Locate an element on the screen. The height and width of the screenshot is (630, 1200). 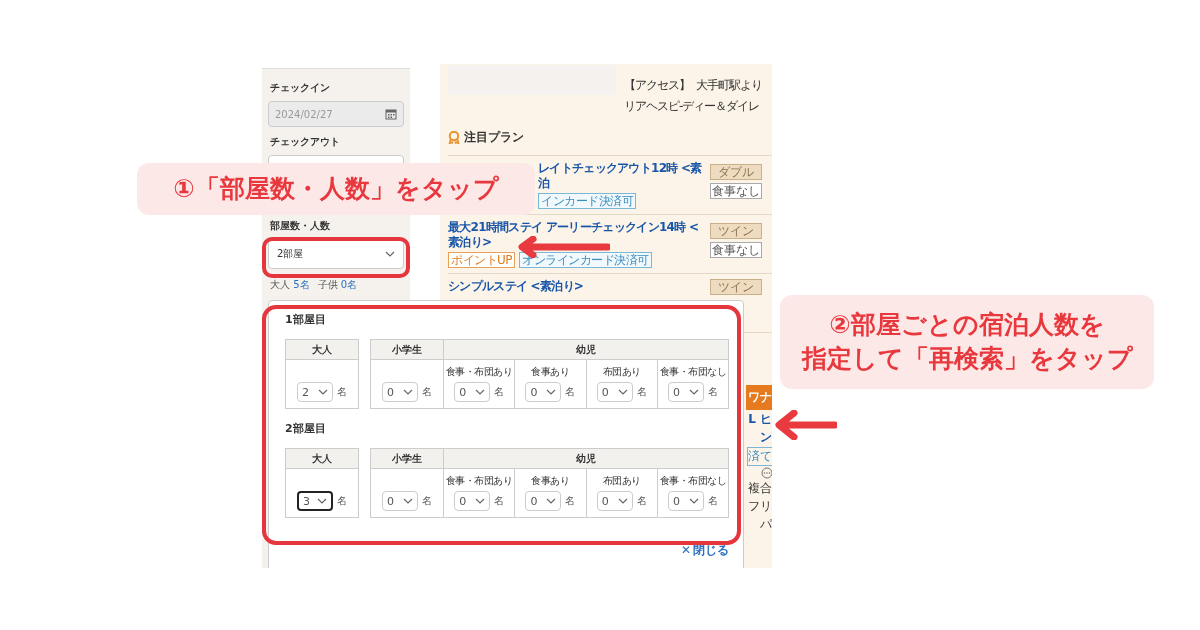
body-text: 複合 is located at coordinates (760, 488).